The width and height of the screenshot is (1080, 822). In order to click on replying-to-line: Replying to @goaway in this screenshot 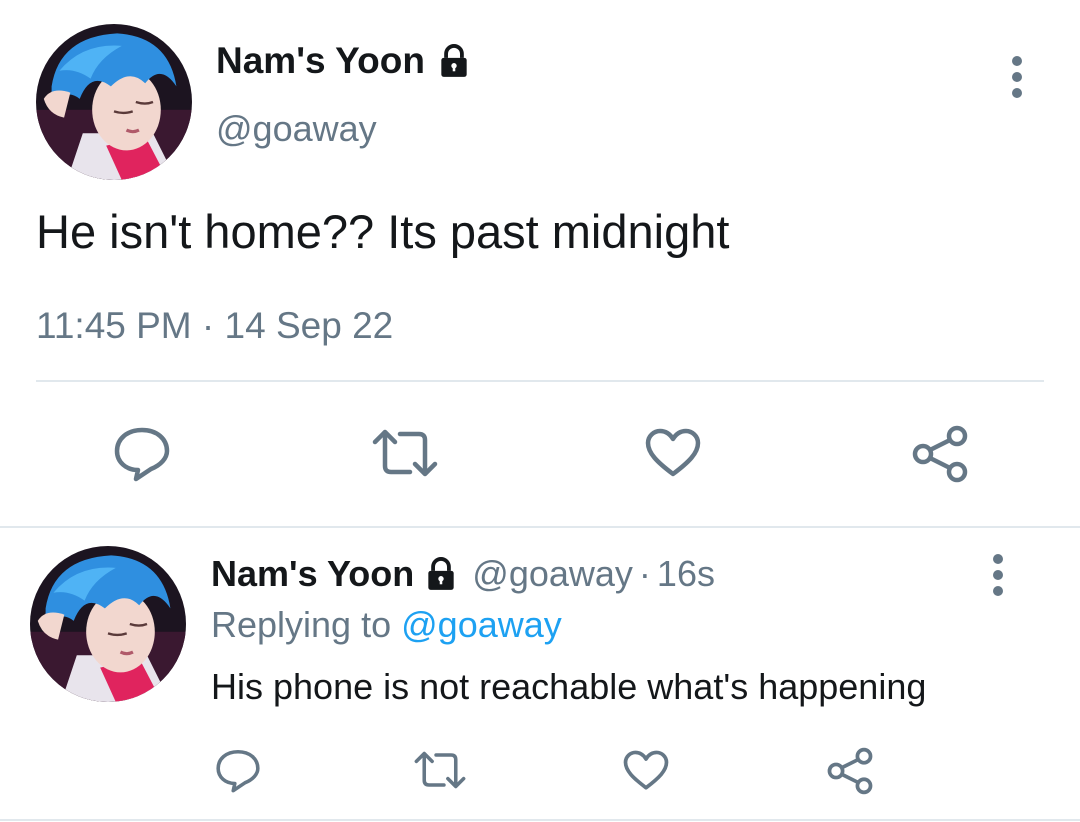, I will do `click(386, 625)`.